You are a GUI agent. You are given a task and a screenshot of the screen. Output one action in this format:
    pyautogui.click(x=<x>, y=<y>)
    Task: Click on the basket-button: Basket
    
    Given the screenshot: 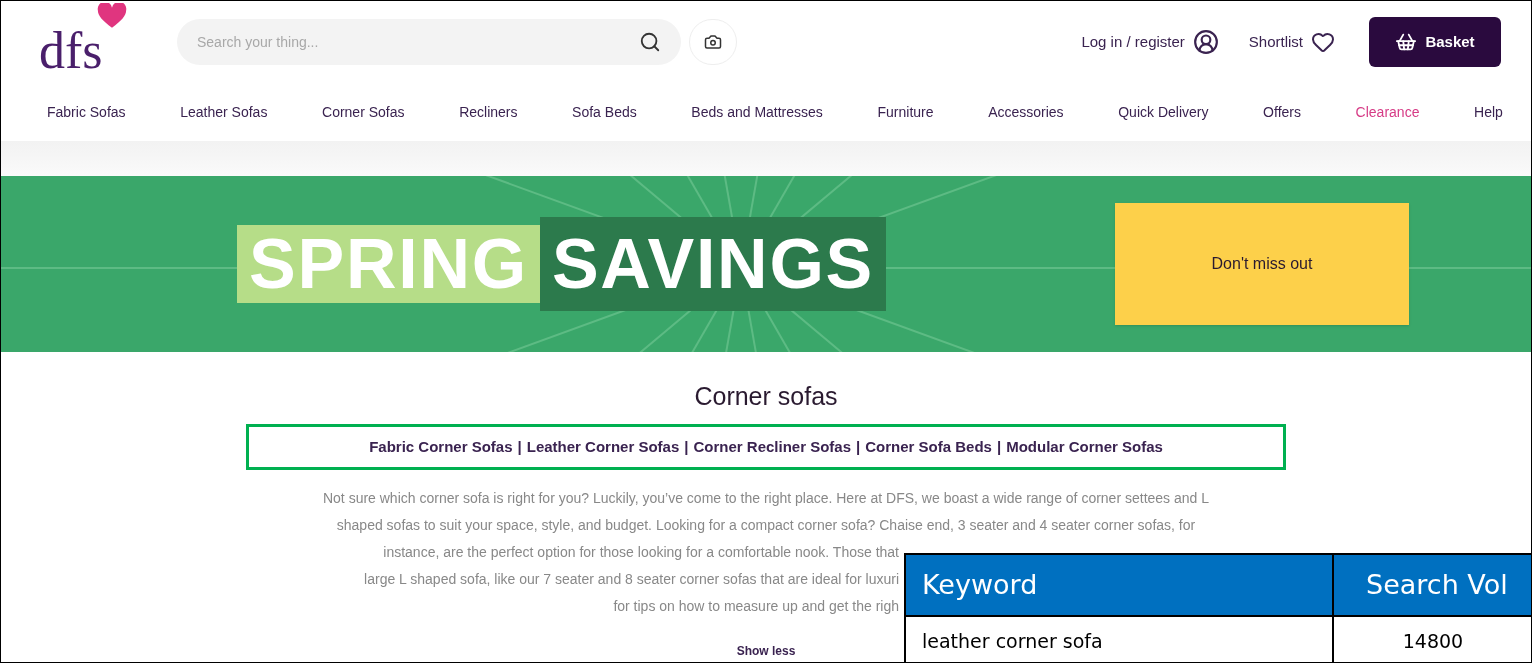 What is the action you would take?
    pyautogui.click(x=1435, y=42)
    